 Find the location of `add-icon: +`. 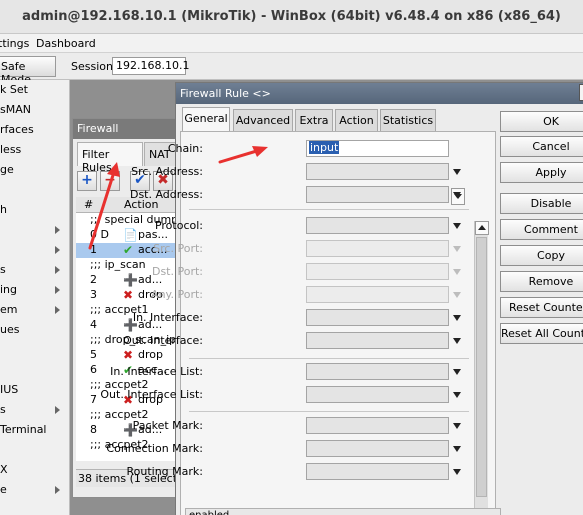

add-icon: + is located at coordinates (87, 181).